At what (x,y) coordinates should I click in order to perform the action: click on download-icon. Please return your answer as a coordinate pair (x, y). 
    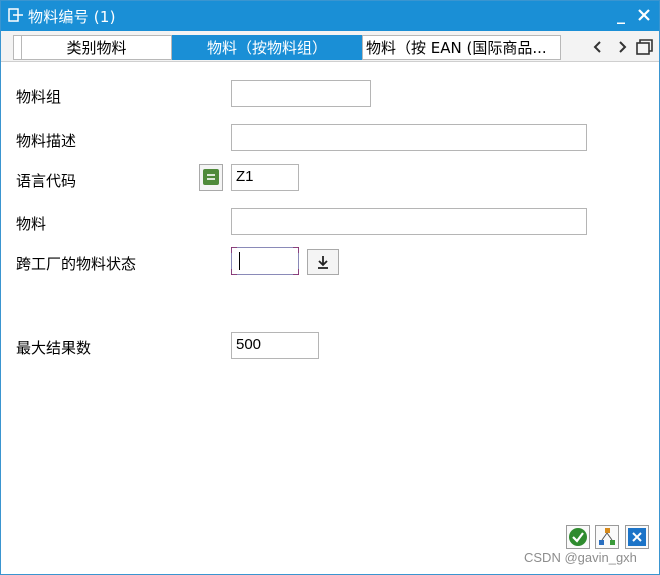
    Looking at the image, I should click on (323, 262).